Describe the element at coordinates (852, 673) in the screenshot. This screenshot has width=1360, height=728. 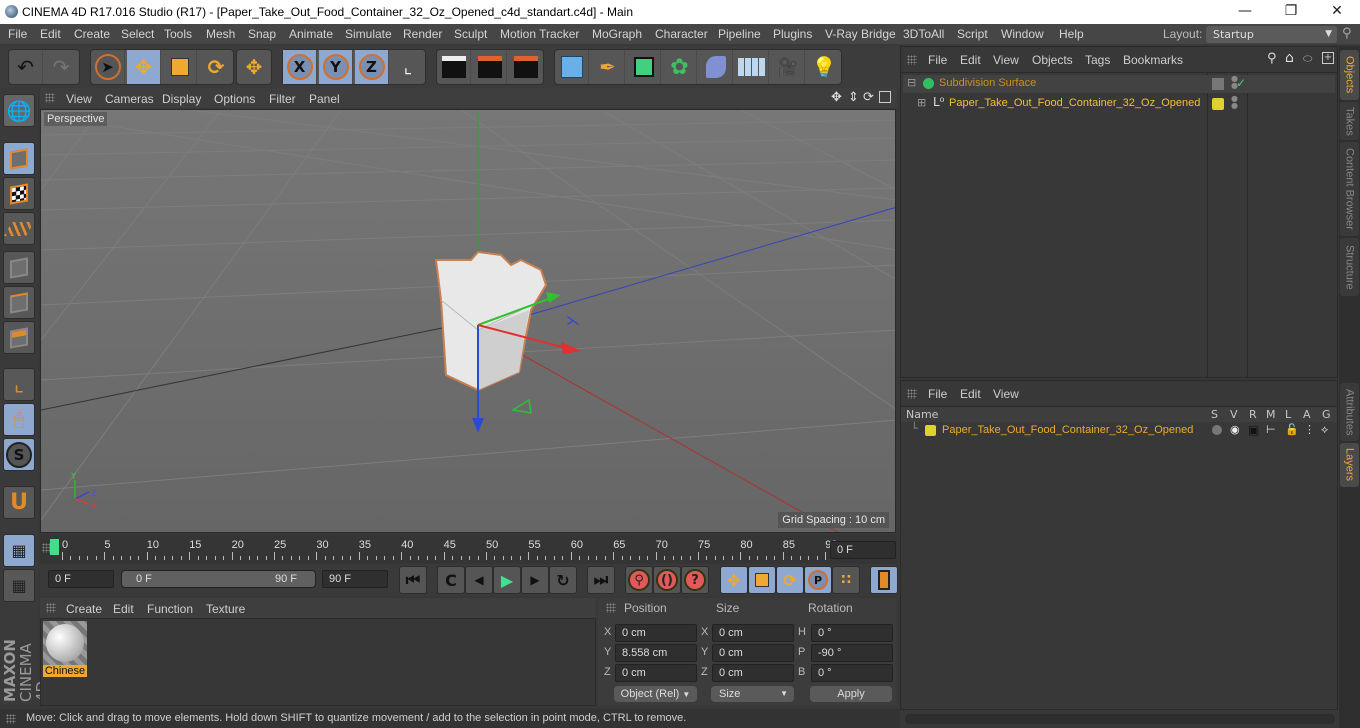
I see `rotation-b-field: 0 °` at that location.